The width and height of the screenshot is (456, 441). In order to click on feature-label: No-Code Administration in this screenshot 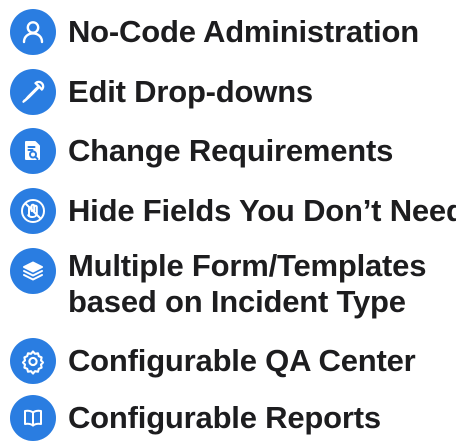, I will do `click(243, 31)`.